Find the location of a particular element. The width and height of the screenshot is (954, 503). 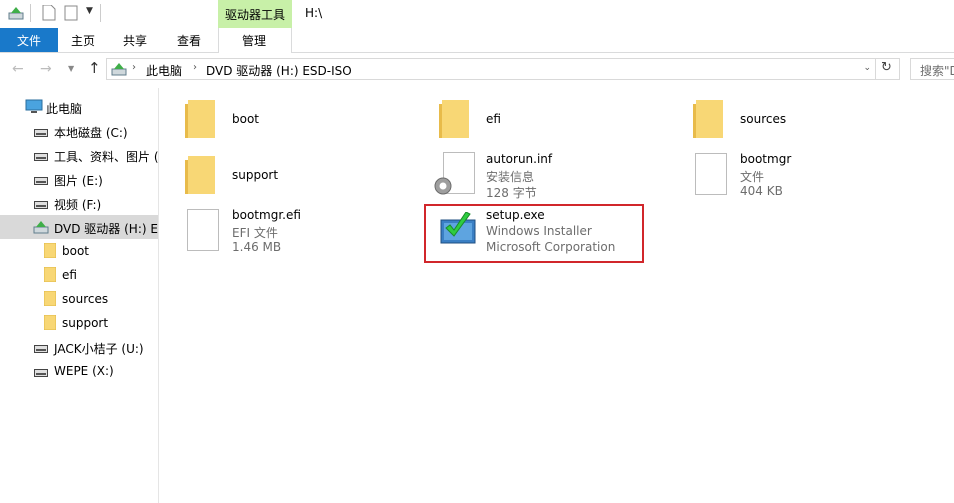

file-type: EFI 文件 is located at coordinates (255, 233).